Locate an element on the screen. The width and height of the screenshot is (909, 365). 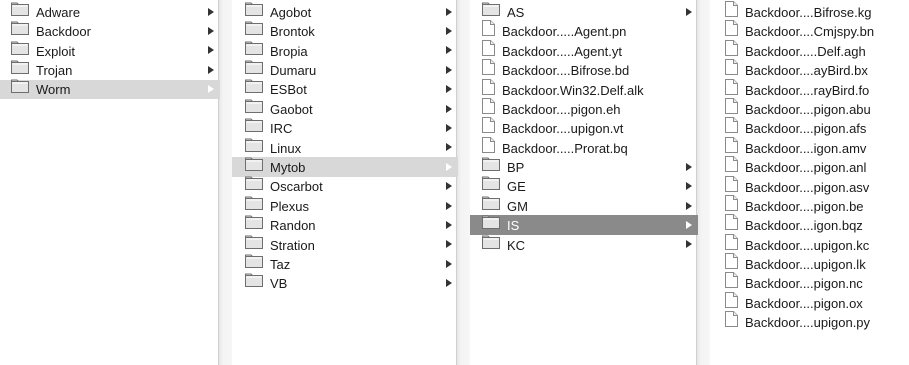
file-item: Backdoor....Bifrose.kg is located at coordinates (809, 11).